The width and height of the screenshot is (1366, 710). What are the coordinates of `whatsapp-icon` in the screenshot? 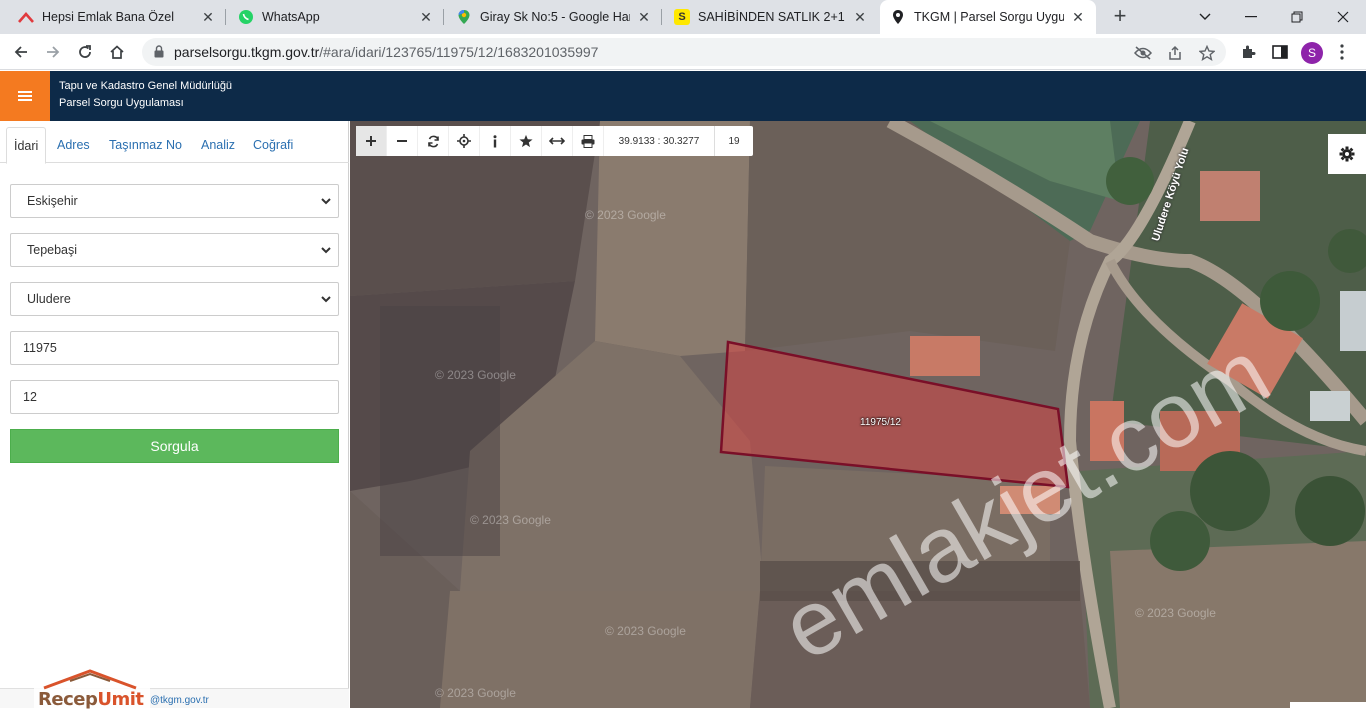 It's located at (246, 17).